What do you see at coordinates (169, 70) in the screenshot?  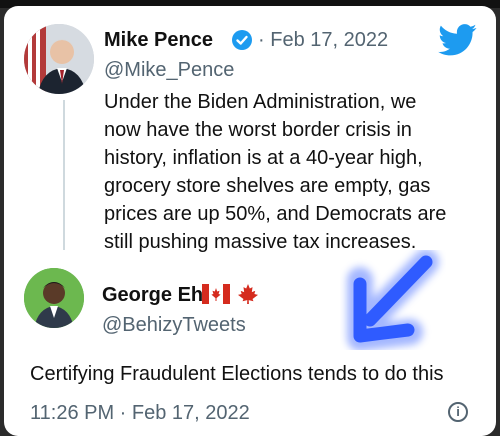 I see `author-handle: @Mike_Pence` at bounding box center [169, 70].